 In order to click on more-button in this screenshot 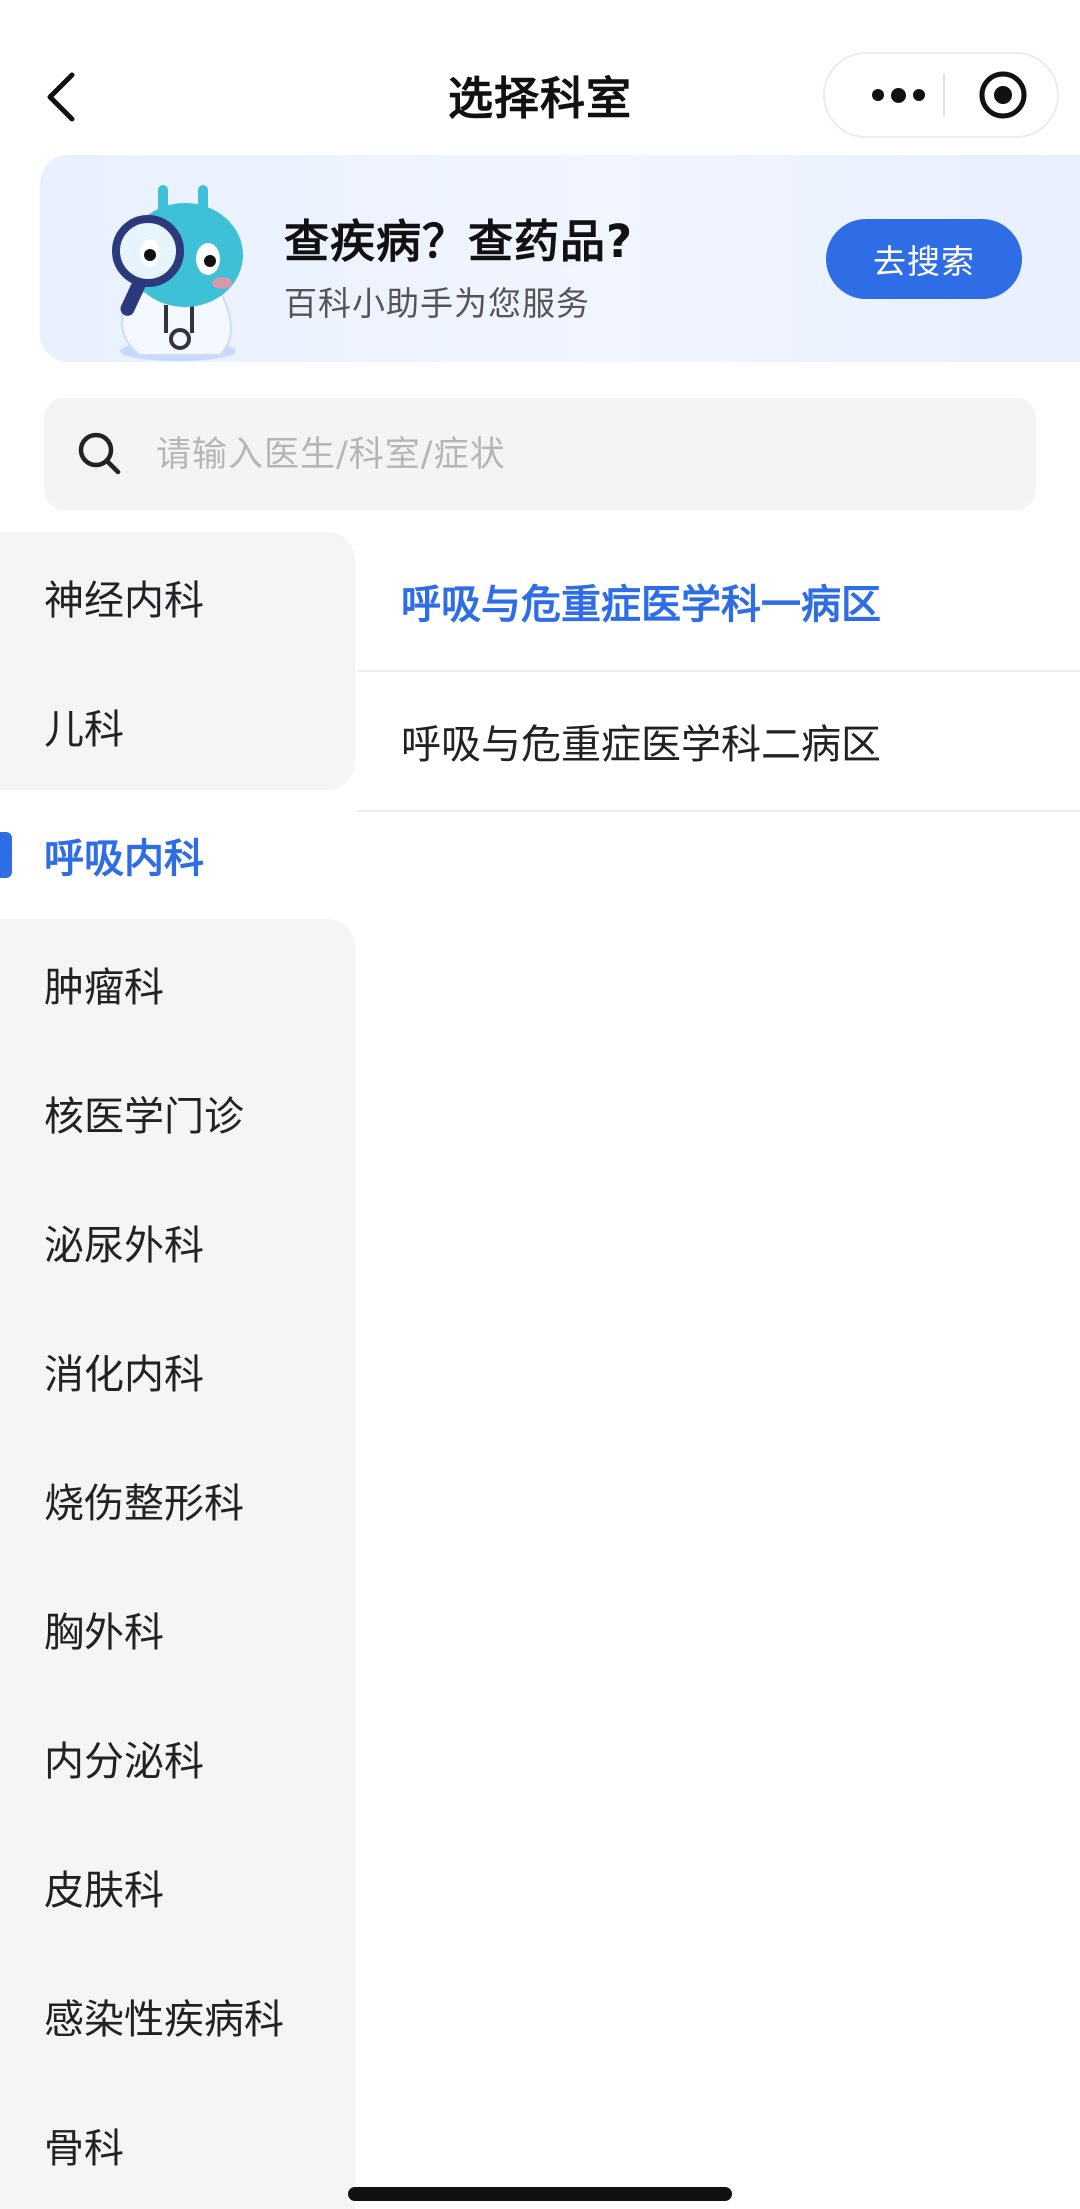, I will do `click(898, 95)`.